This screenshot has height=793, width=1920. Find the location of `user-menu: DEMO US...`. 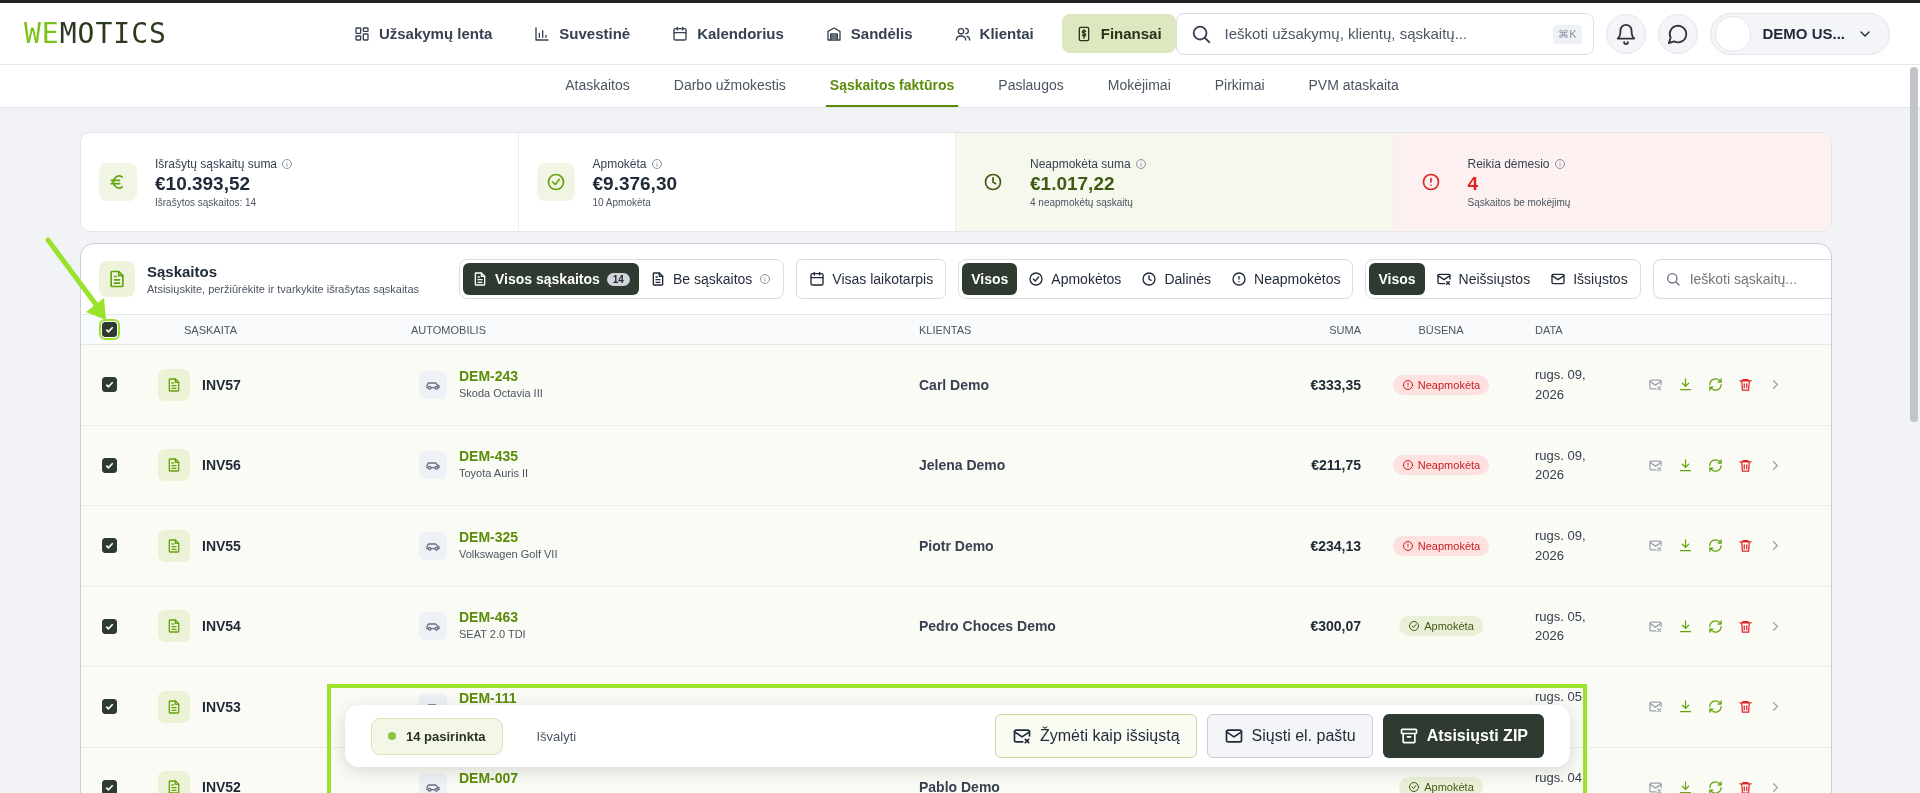

user-menu: DEMO US... is located at coordinates (1799, 33).